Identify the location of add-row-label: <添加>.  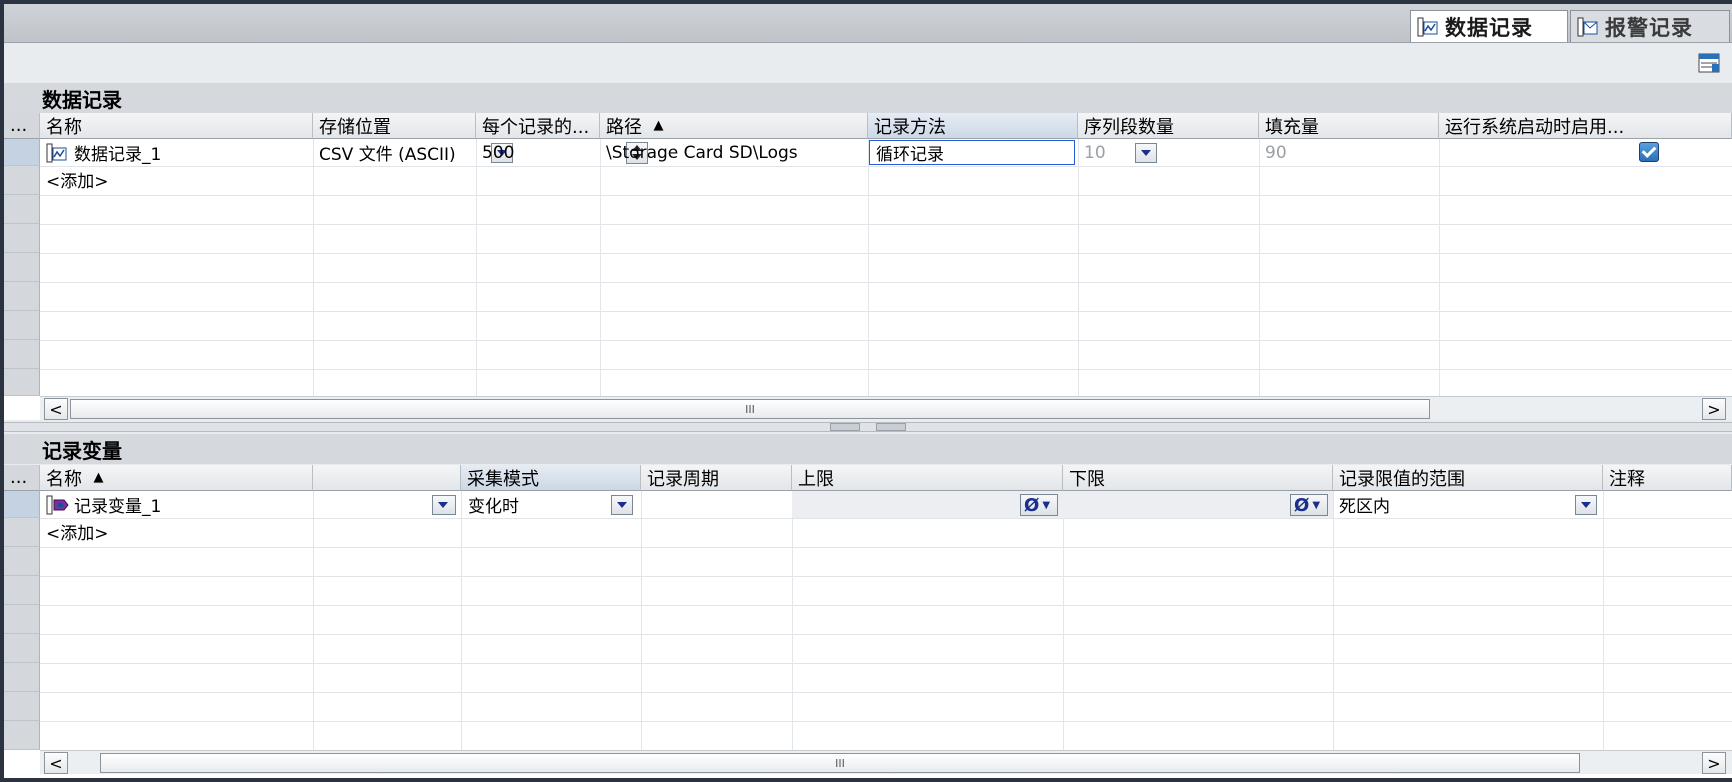
(77, 182).